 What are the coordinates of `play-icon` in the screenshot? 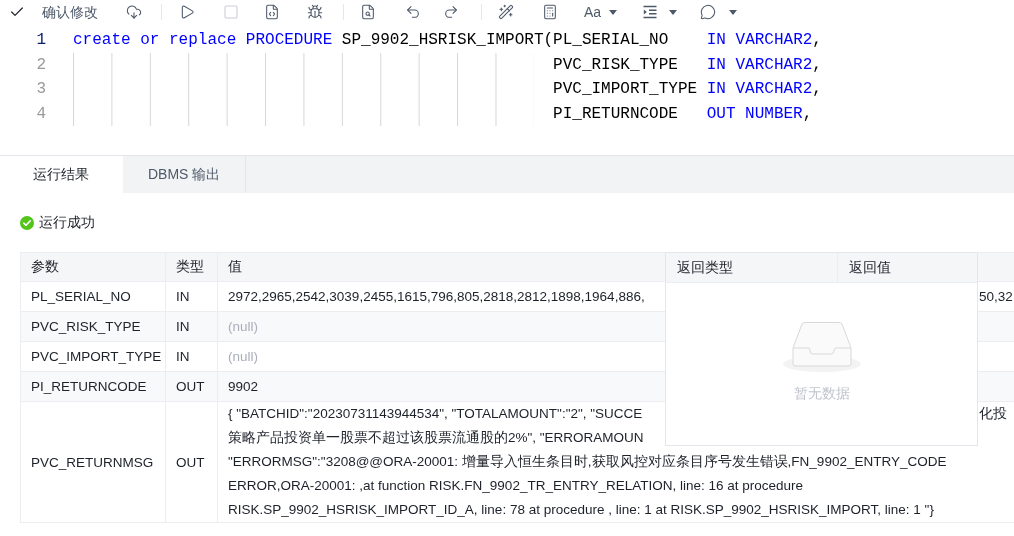 It's located at (187, 12).